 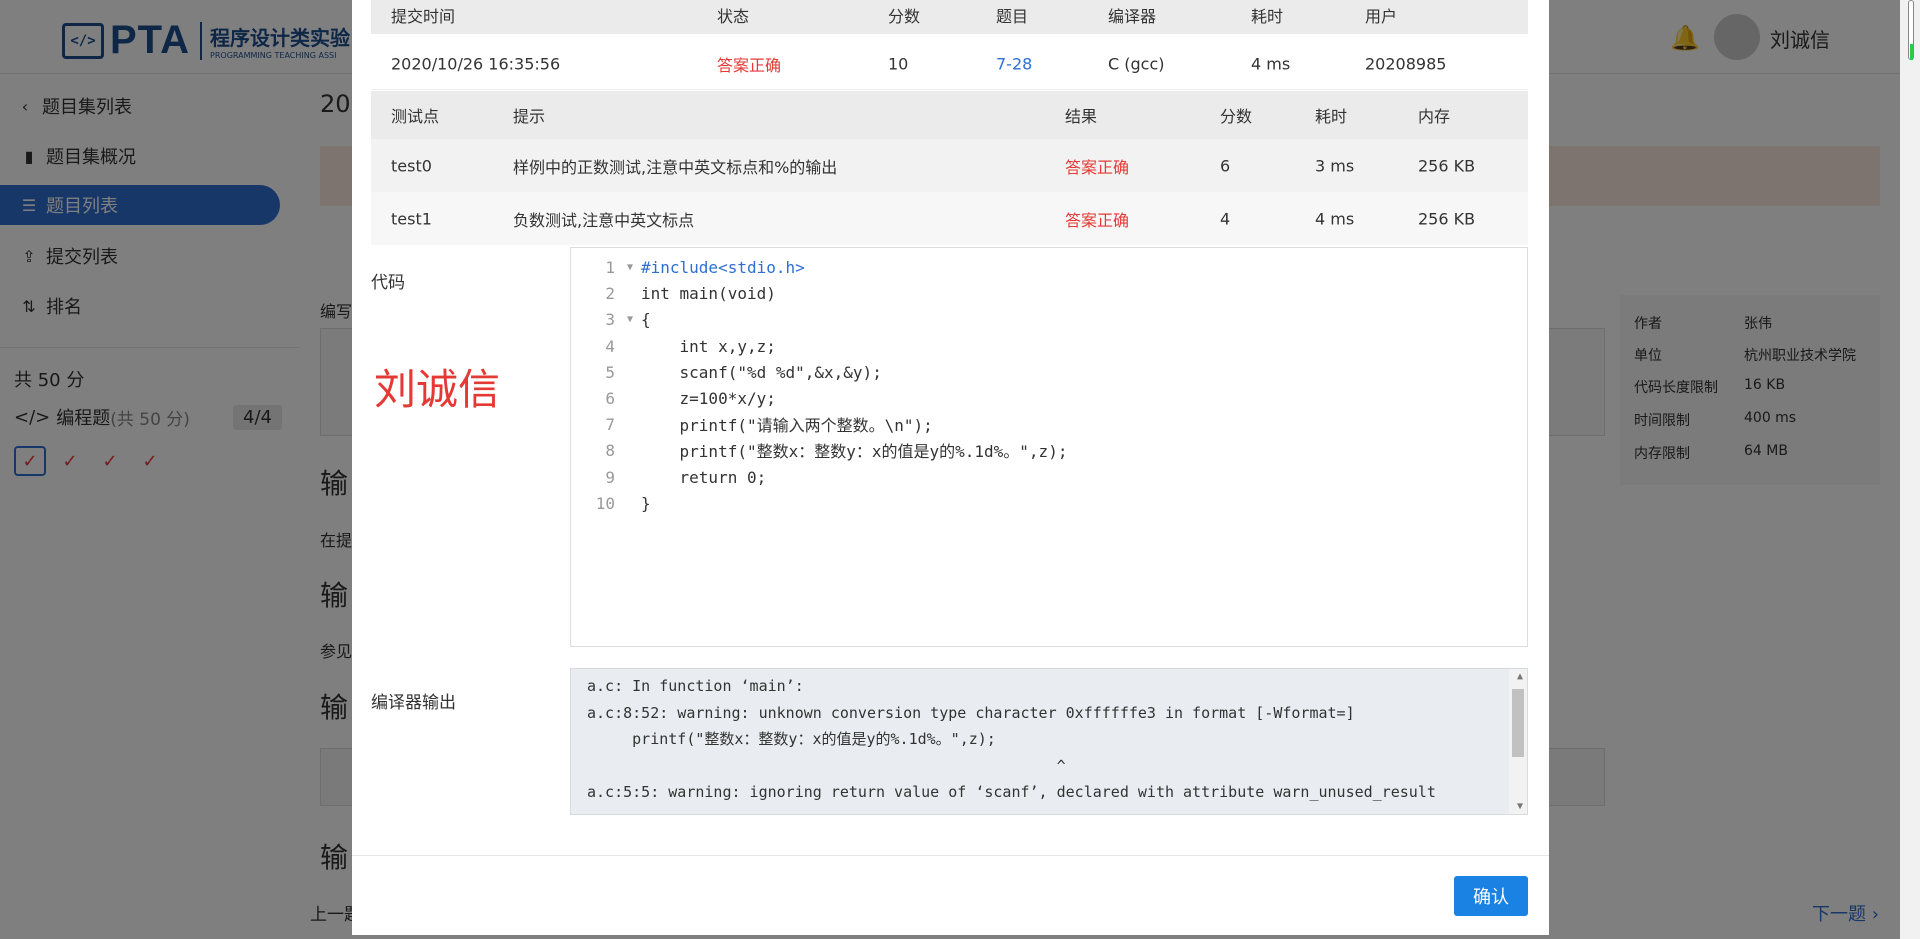 What do you see at coordinates (695, 686) in the screenshot?
I see `output-line: a.c: In function ‘main’:` at bounding box center [695, 686].